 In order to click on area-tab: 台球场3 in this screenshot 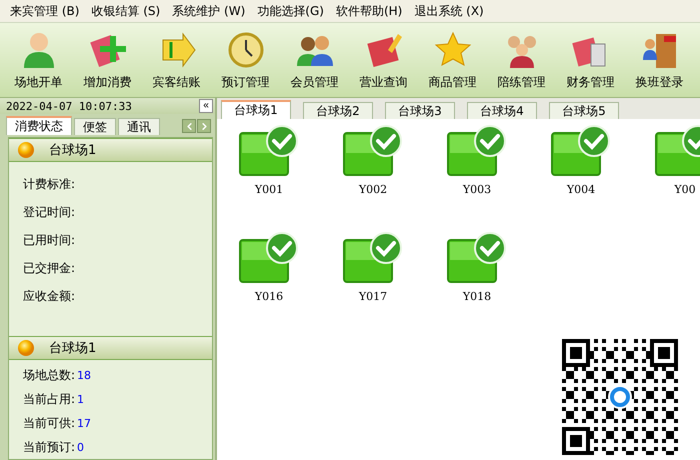, I will do `click(420, 110)`.